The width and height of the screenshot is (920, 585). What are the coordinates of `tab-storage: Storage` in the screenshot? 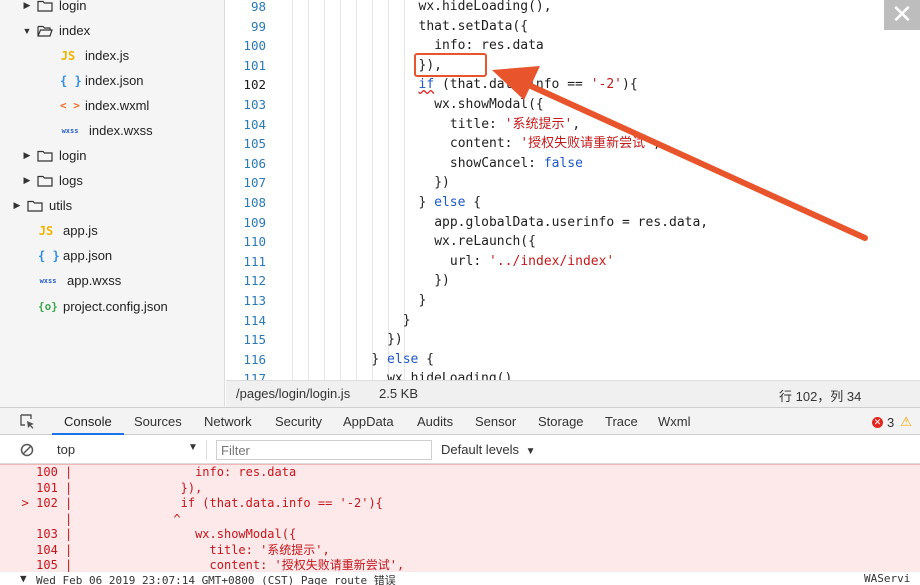 It's located at (561, 421).